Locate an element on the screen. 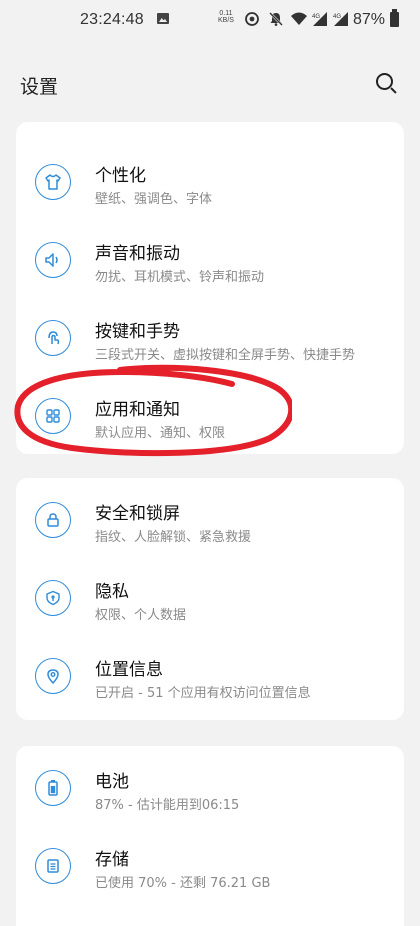 Image resolution: width=420 pixels, height=926 pixels. storage-icon is located at coordinates (53, 866).